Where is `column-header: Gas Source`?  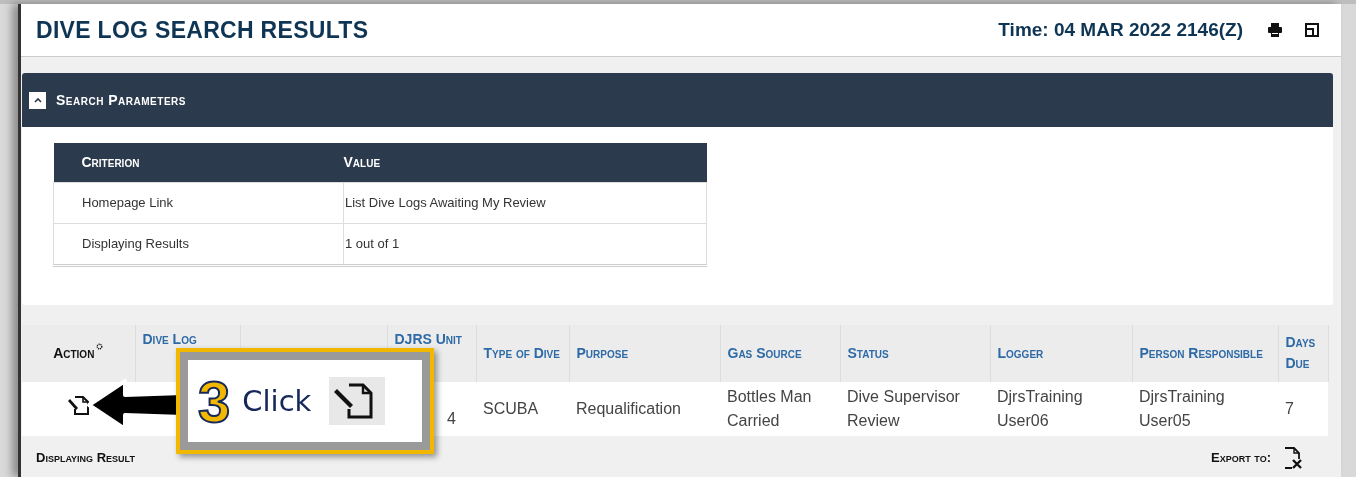 column-header: Gas Source is located at coordinates (764, 353).